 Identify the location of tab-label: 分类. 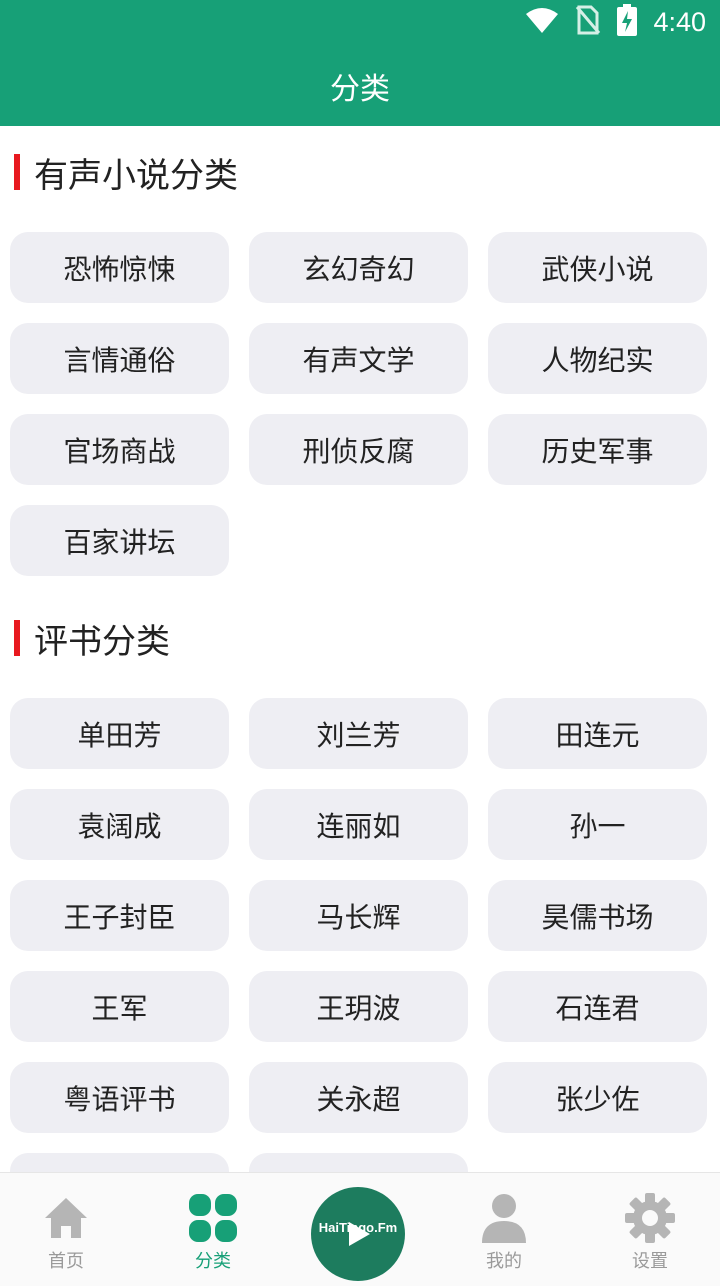
(213, 1261).